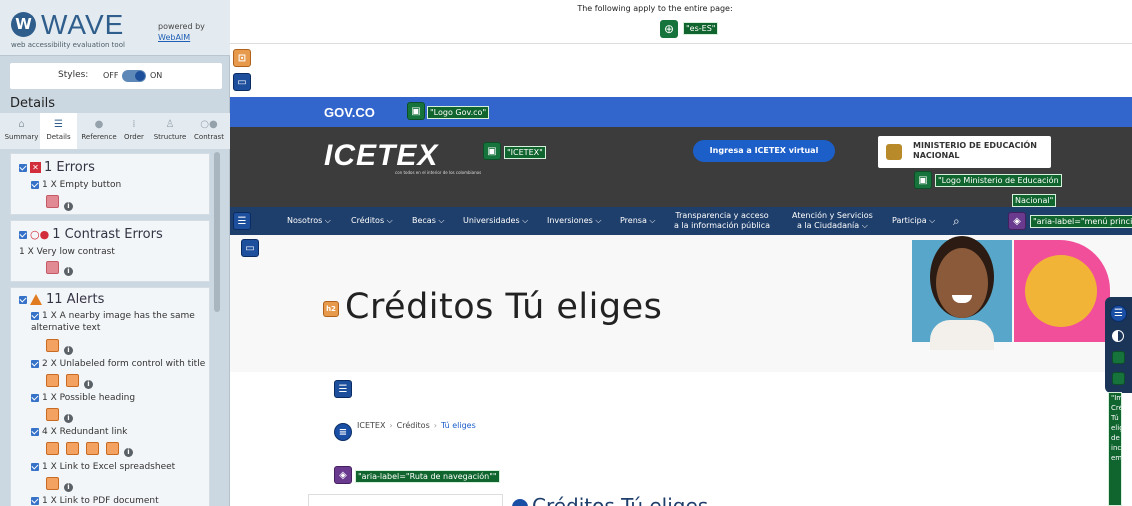  Describe the element at coordinates (1081, 221) in the screenshot. I see `nav-aria-tag: "aria-label="menú principal` at that location.